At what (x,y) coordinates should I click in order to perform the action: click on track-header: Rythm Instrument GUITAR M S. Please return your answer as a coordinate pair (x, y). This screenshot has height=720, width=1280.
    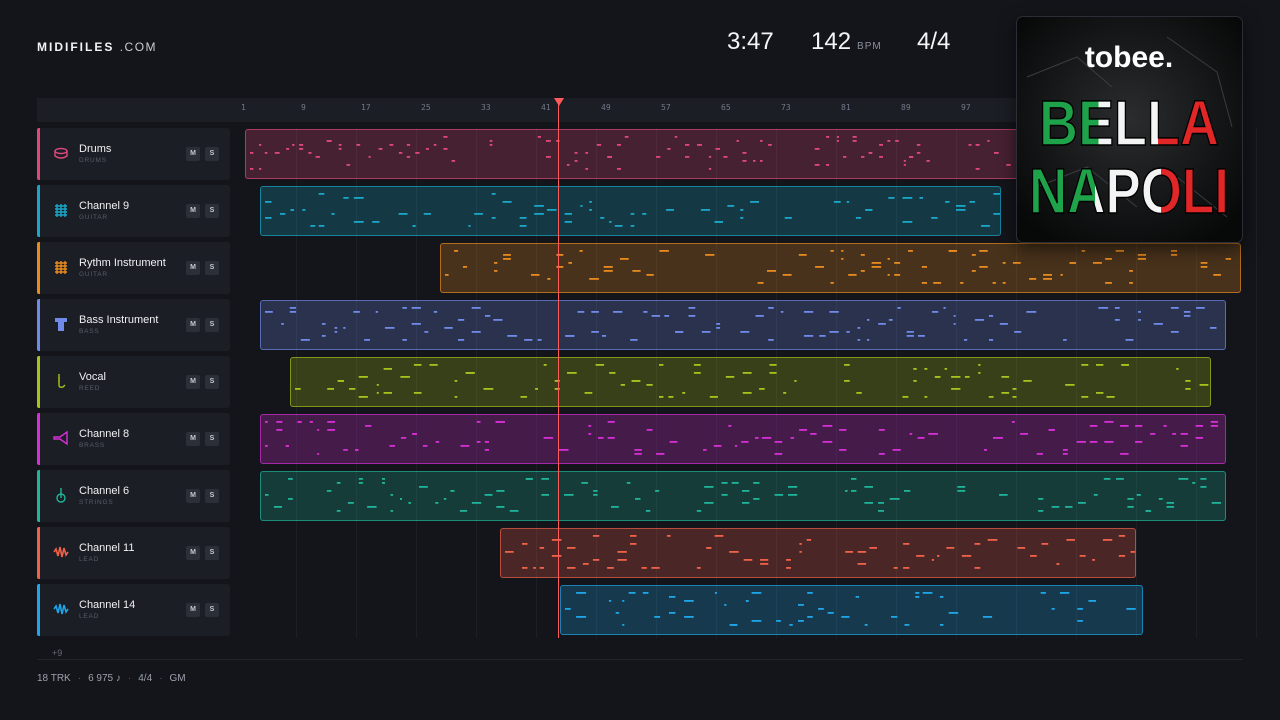
    Looking at the image, I should click on (133, 268).